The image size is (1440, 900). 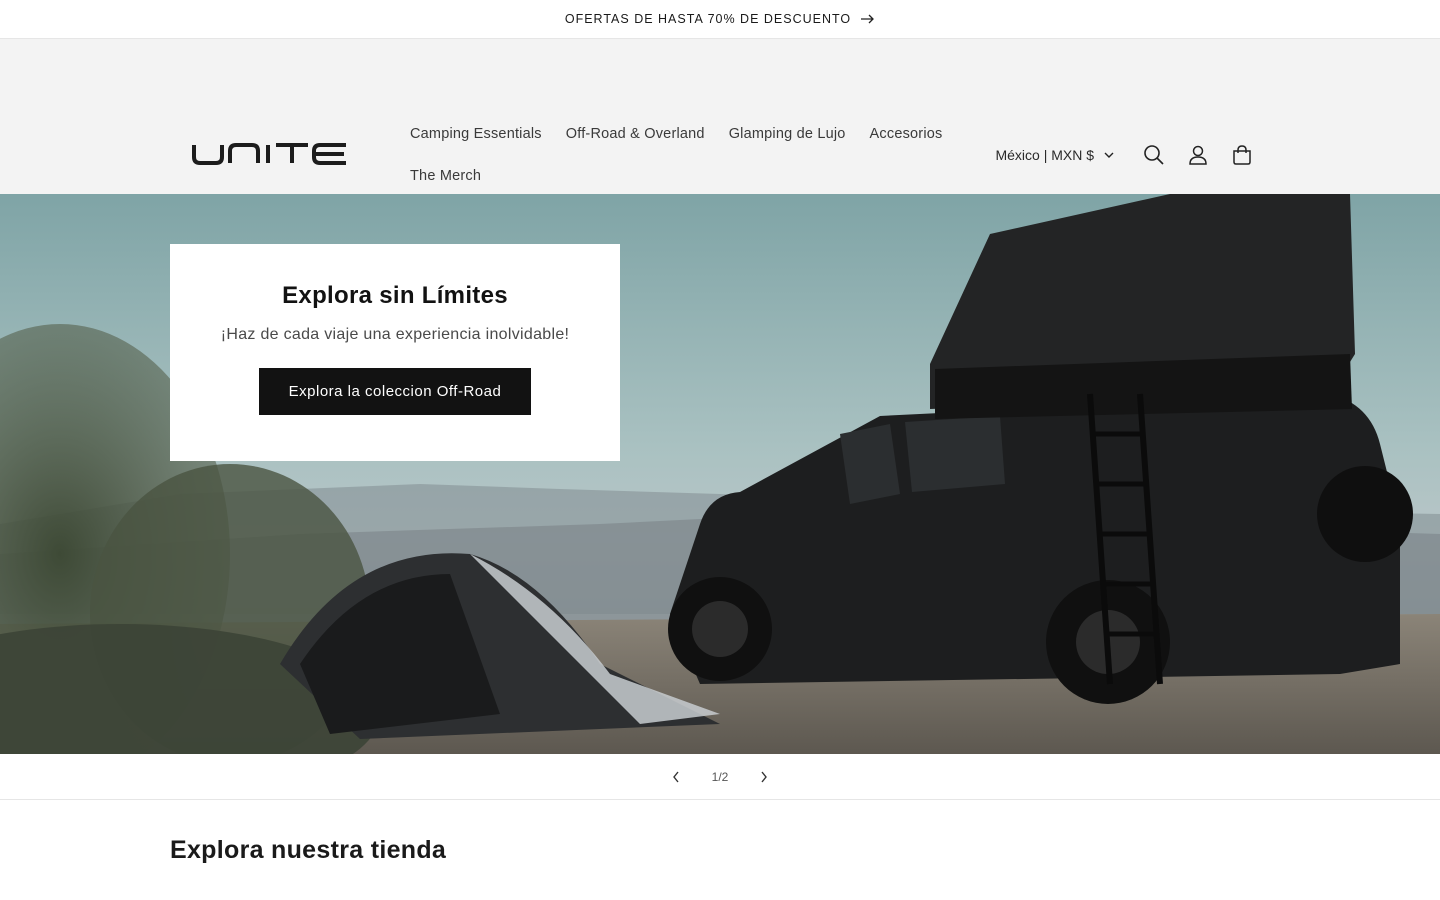 I want to click on slide-counter: 1/2, so click(x=720, y=776).